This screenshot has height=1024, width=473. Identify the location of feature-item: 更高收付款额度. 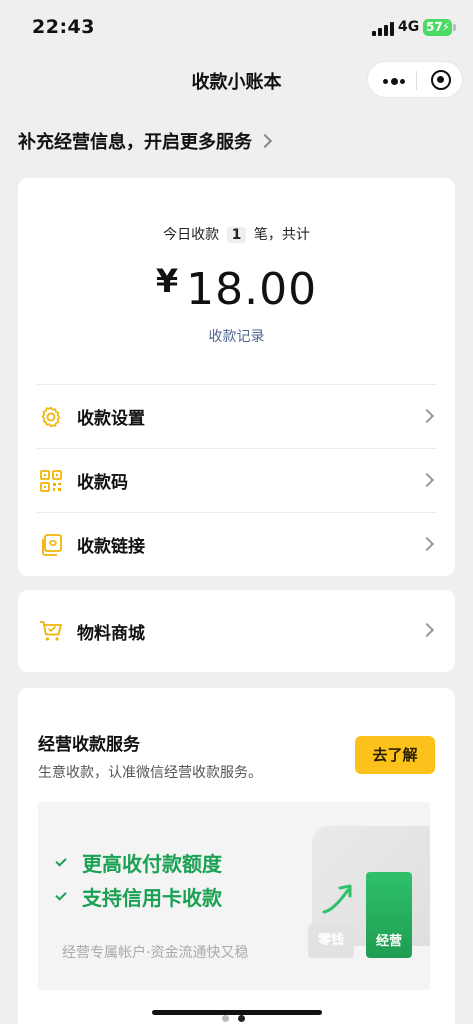
(138, 862).